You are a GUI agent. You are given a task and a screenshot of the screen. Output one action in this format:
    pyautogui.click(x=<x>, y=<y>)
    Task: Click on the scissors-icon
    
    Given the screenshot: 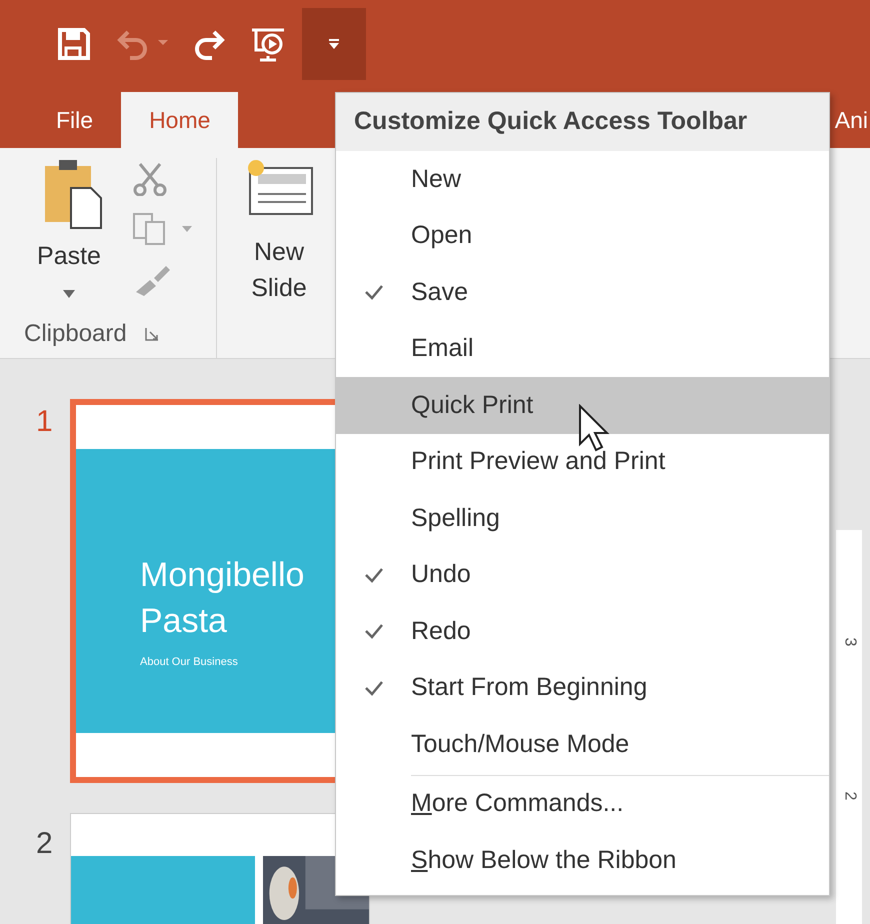 What is the action you would take?
    pyautogui.click(x=150, y=179)
    